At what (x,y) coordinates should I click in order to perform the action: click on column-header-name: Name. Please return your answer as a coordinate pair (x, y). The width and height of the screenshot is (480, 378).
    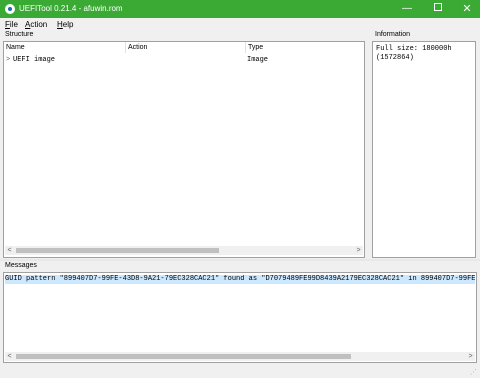
    Looking at the image, I should click on (65, 47).